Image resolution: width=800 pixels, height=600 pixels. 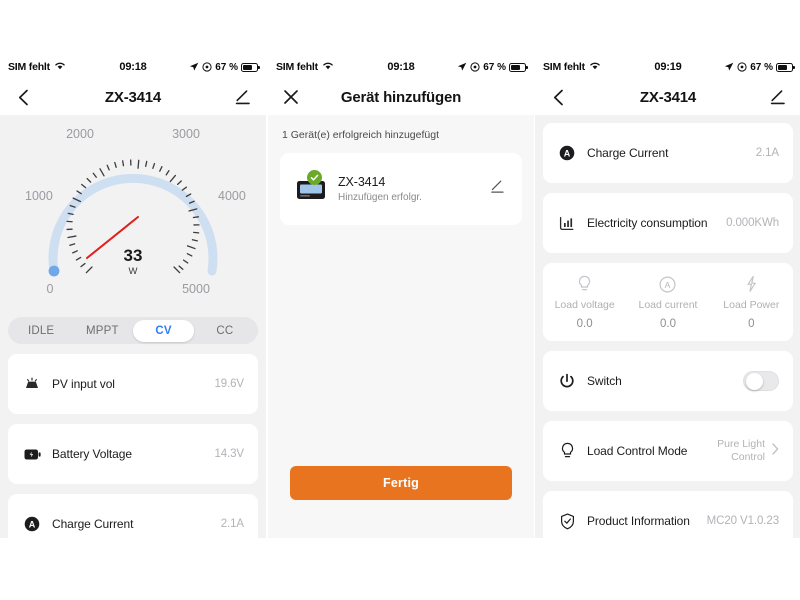 I want to click on success-check-icon, so click(x=314, y=177).